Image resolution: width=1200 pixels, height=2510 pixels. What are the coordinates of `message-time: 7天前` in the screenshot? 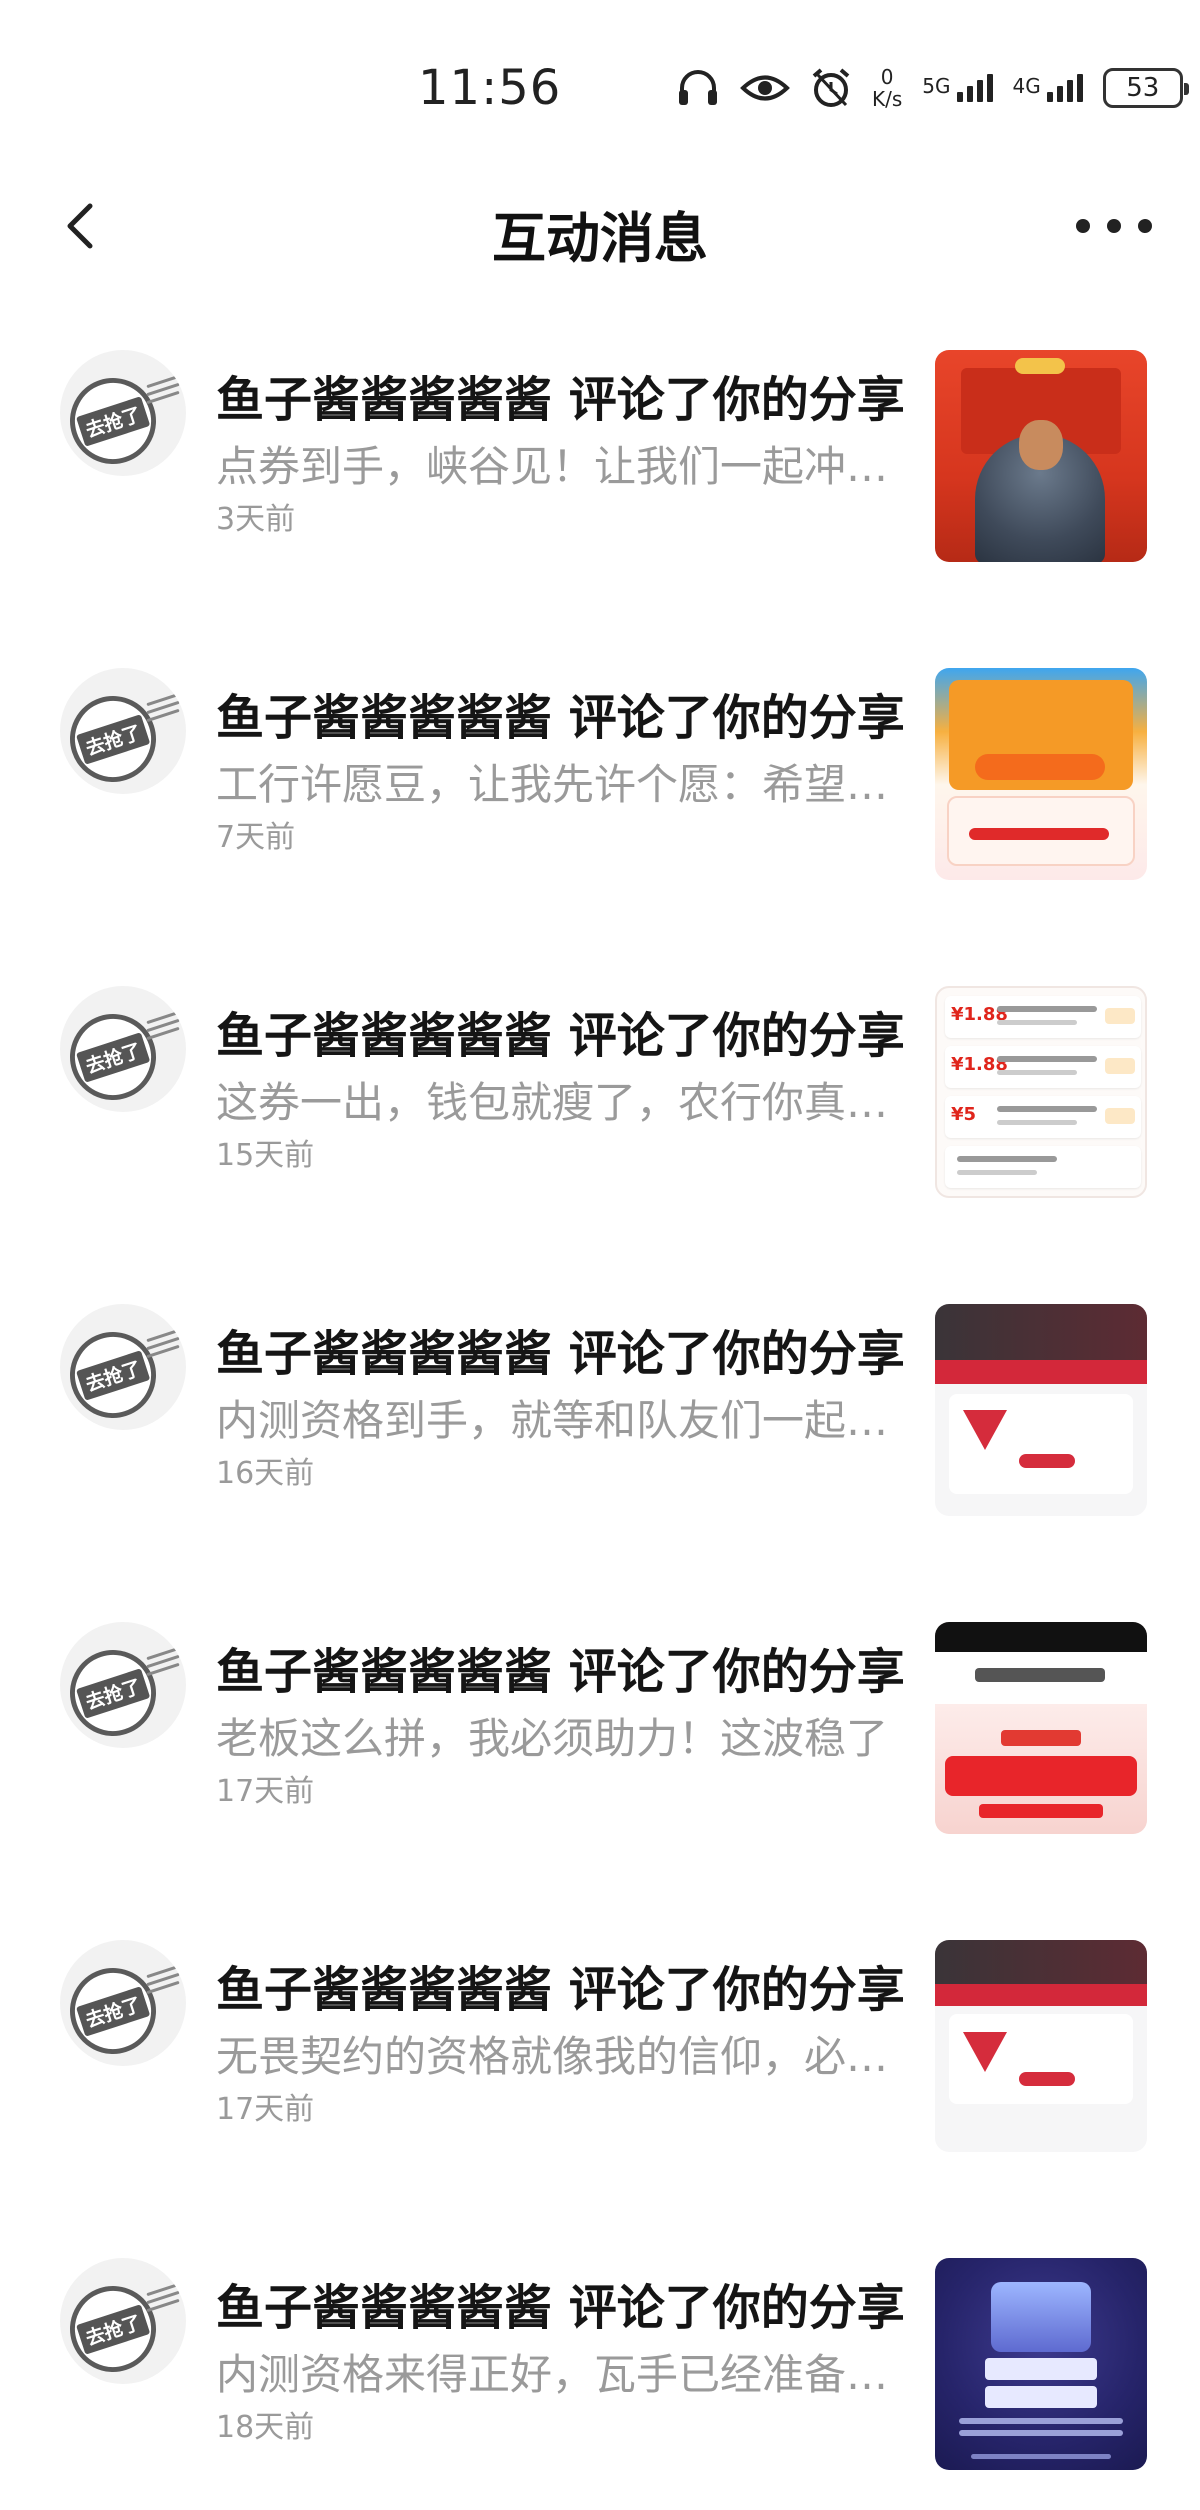 It's located at (256, 837).